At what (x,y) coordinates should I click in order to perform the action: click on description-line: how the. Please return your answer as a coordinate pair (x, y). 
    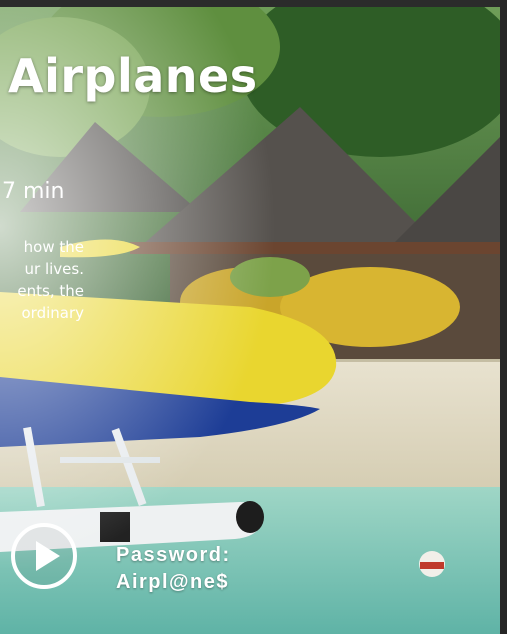
    Looking at the image, I should click on (53, 247).